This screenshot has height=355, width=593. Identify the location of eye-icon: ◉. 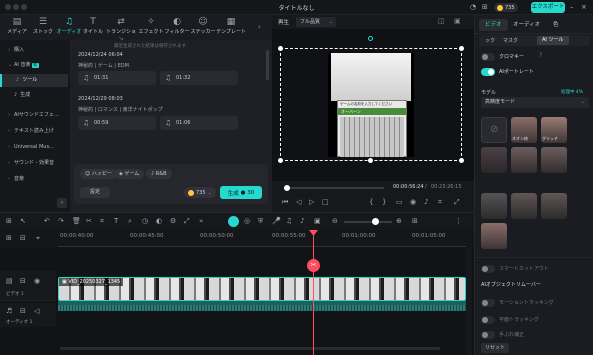
(37, 281).